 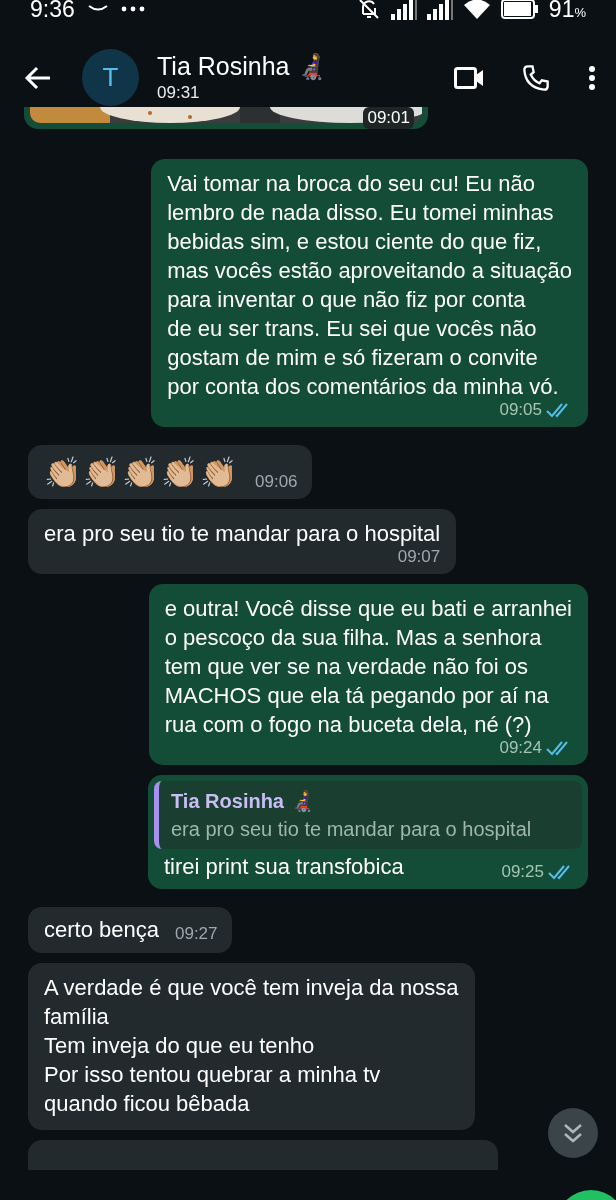 I want to click on last-seen: 09:31, so click(x=179, y=92).